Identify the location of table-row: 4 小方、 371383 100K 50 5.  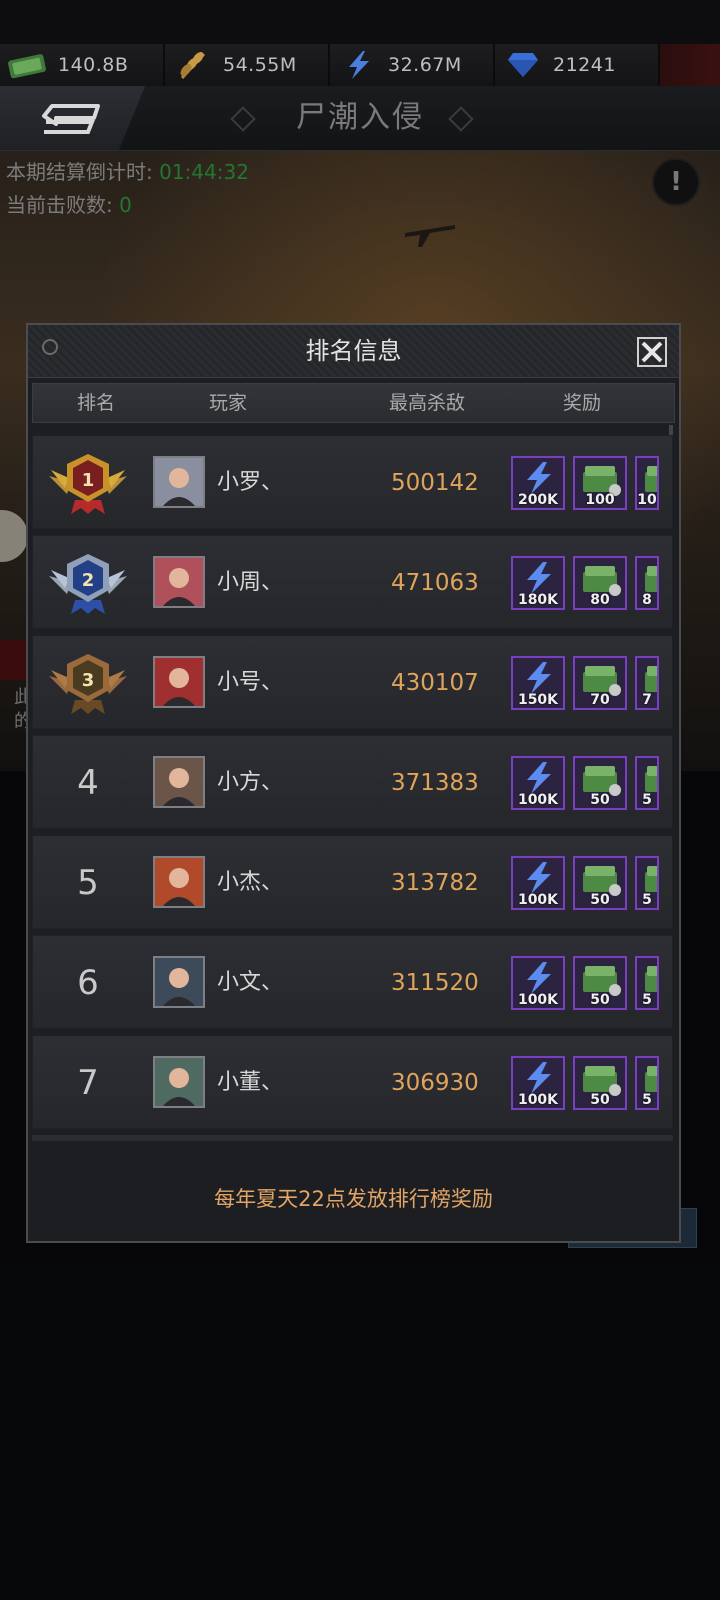
(352, 782).